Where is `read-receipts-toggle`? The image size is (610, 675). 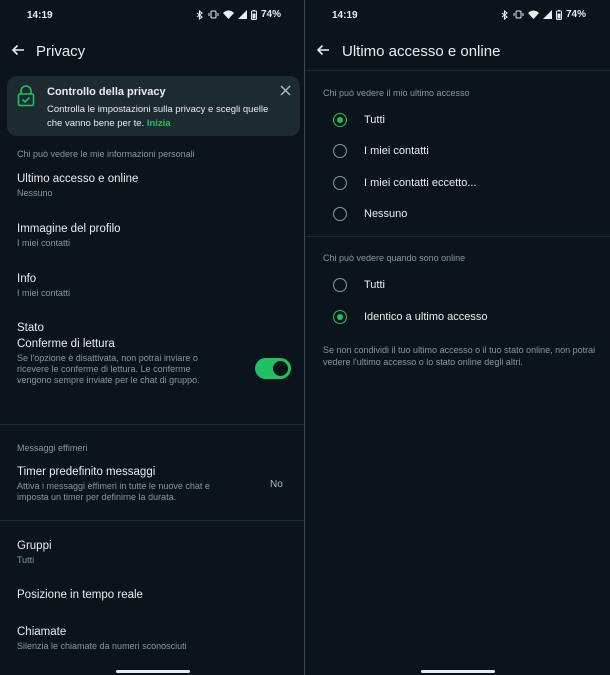 read-receipts-toggle is located at coordinates (273, 368).